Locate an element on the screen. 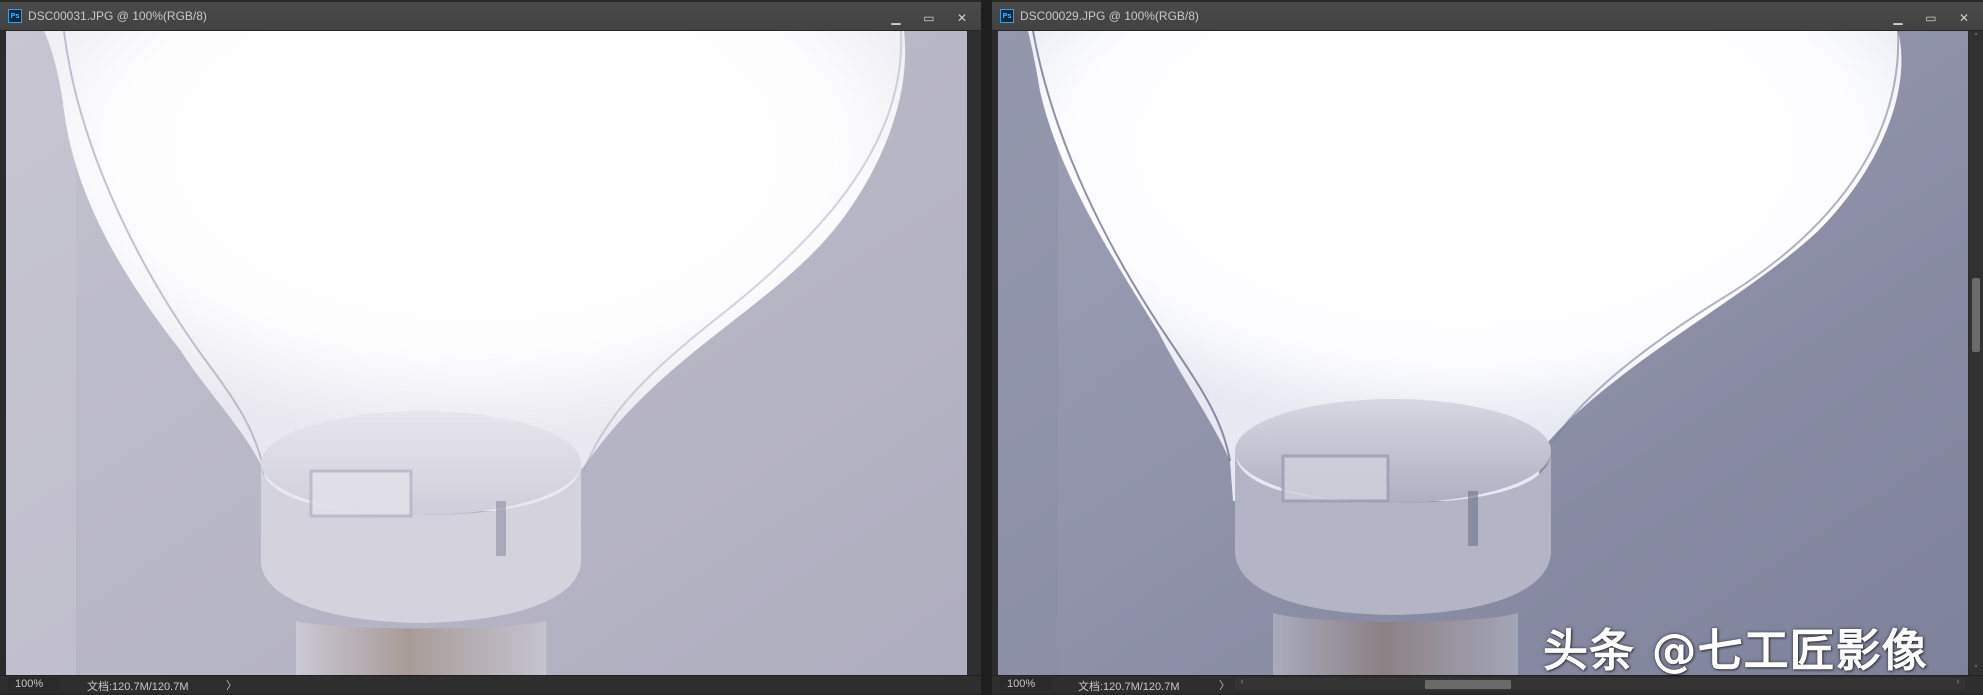 The height and width of the screenshot is (695, 1983). scroll-right-icon: › is located at coordinates (1958, 681).